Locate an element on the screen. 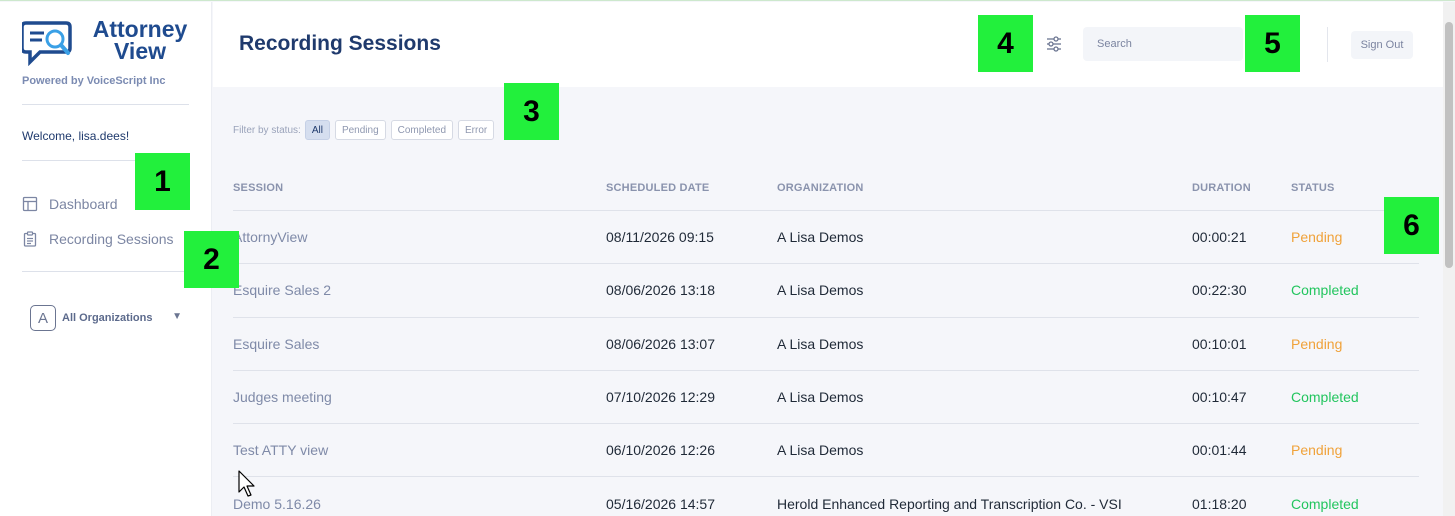 This screenshot has height=516, width=1455. marker-6: 6 is located at coordinates (1411, 225).